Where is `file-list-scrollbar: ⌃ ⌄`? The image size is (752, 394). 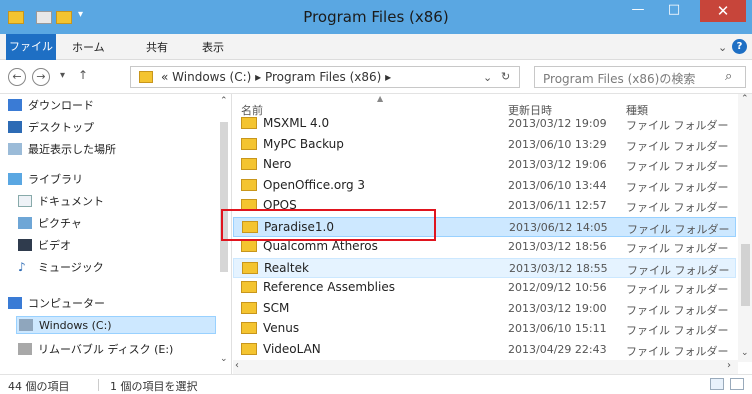 file-list-scrollbar: ⌃ ⌄ is located at coordinates (745, 228).